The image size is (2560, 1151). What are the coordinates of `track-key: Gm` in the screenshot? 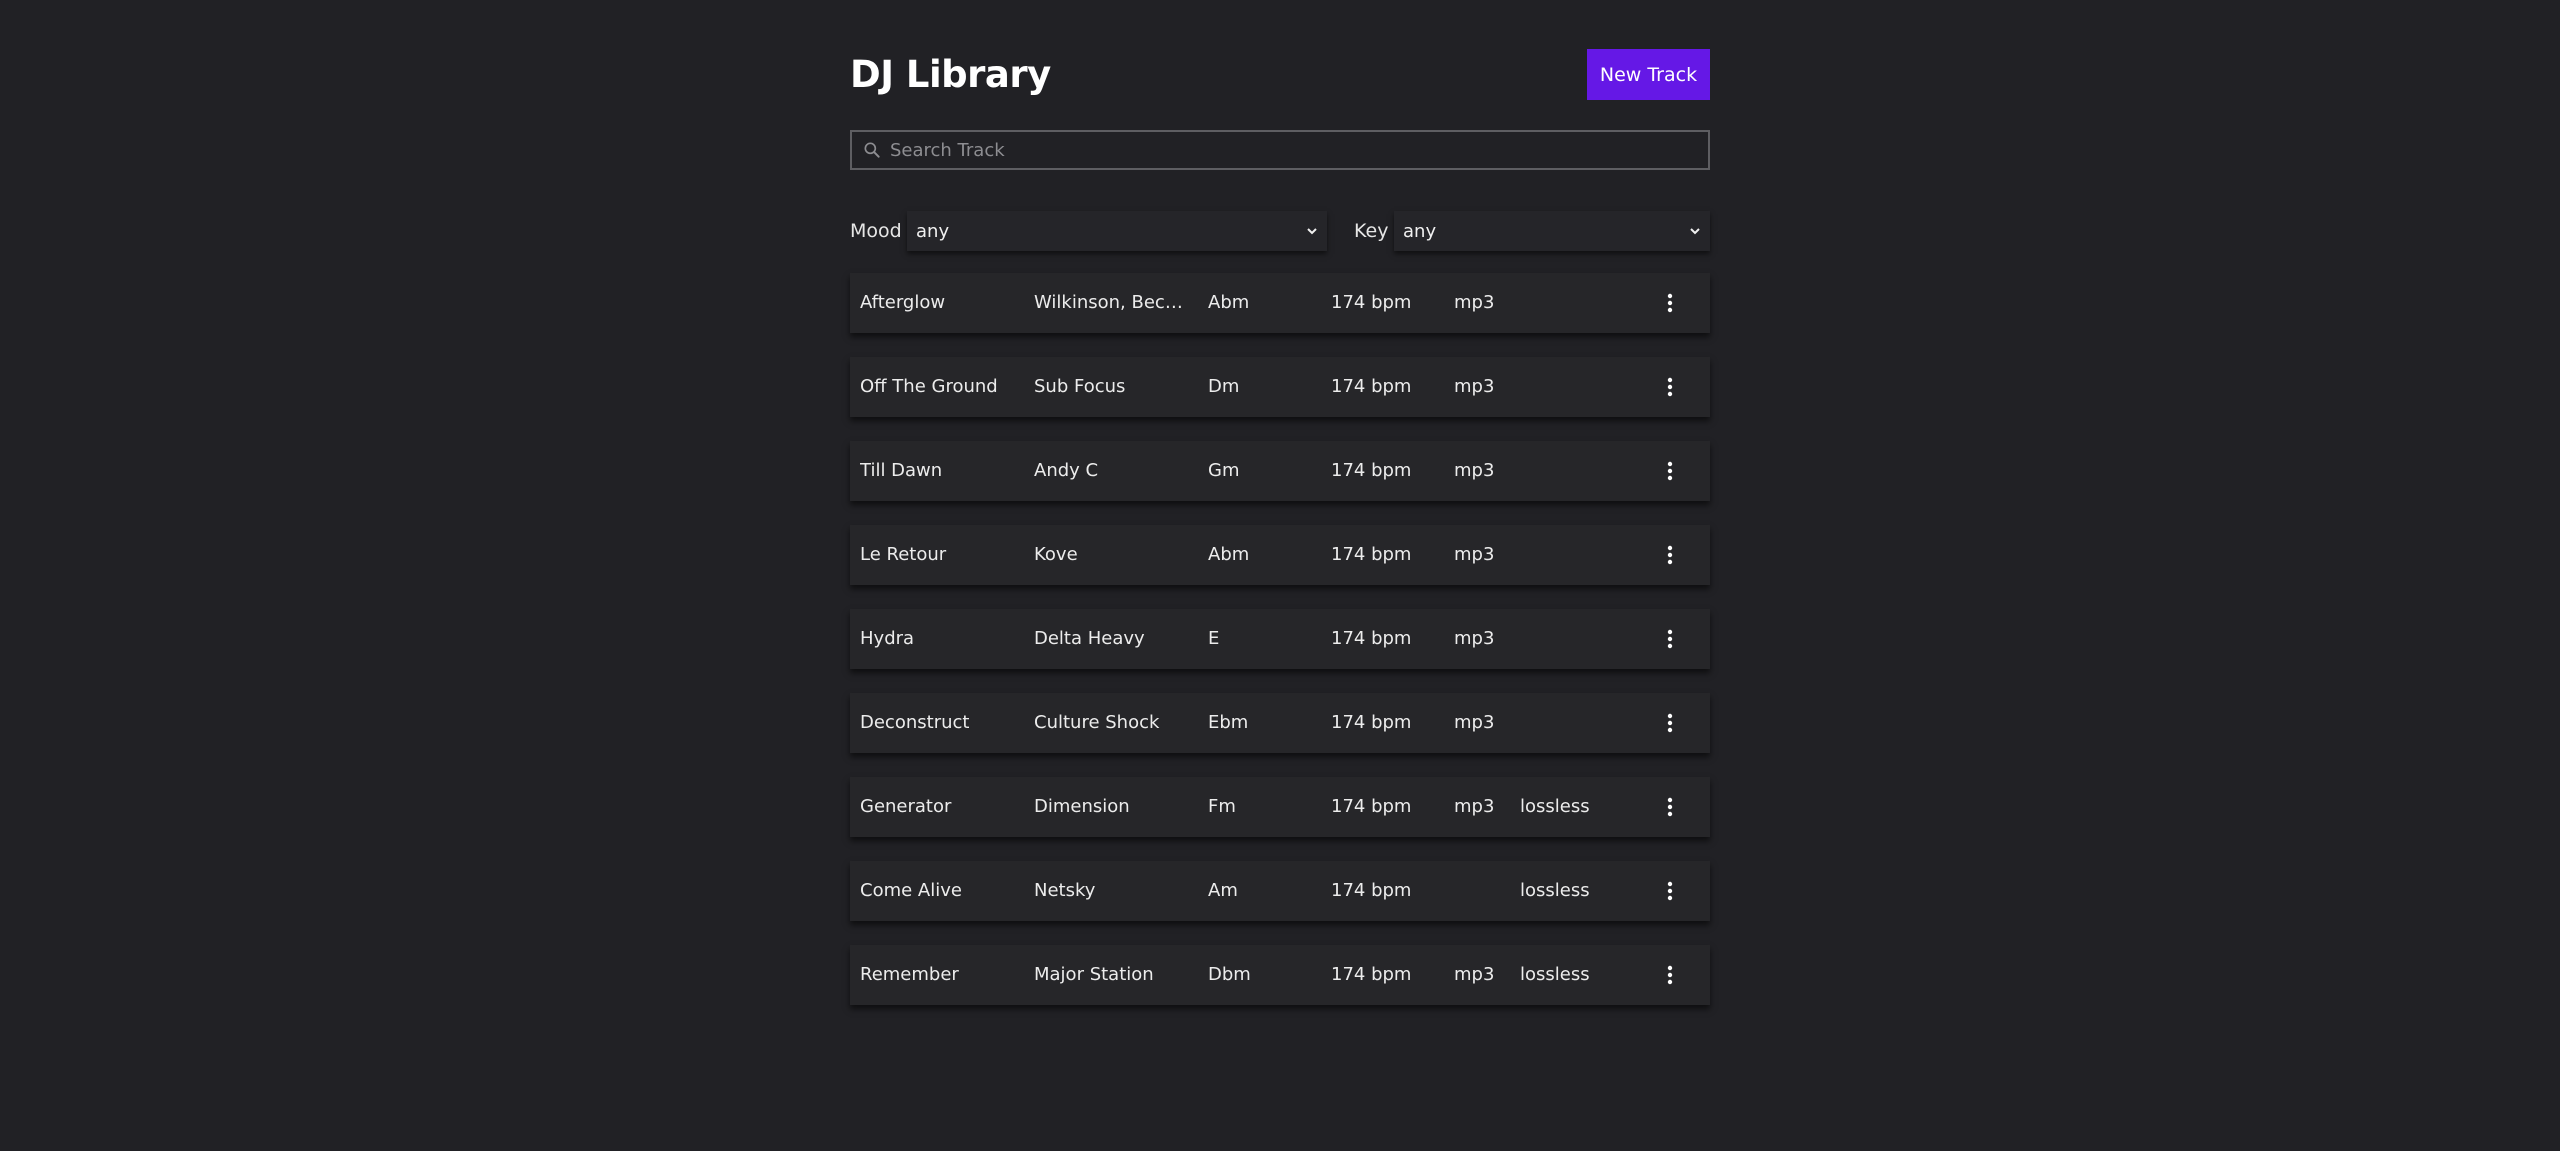 It's located at (1224, 470).